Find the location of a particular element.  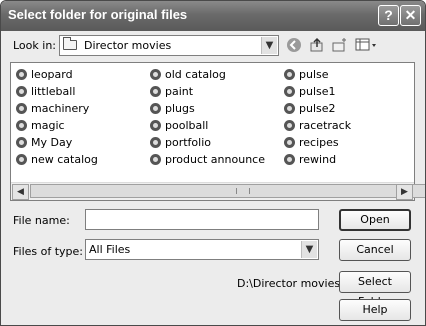

up-folder-icon is located at coordinates (317, 46).